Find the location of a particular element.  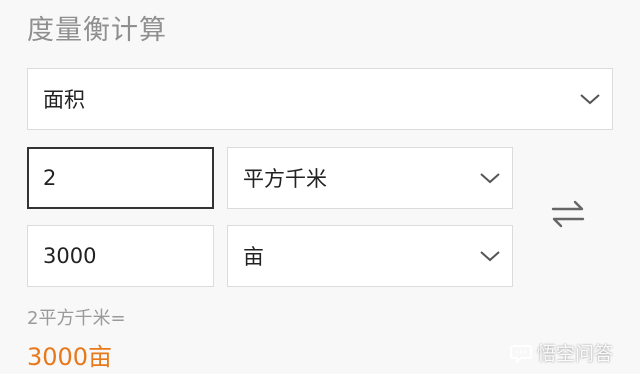

from-unit-select: 平方千米 is located at coordinates (370, 178).